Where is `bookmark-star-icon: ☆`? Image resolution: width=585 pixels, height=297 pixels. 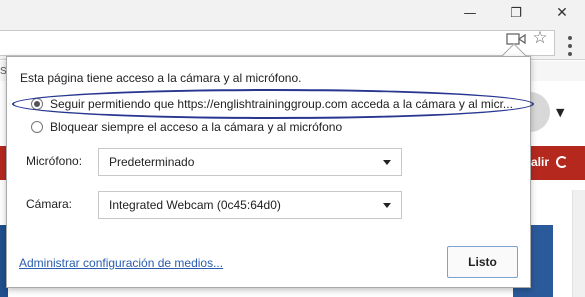 bookmark-star-icon: ☆ is located at coordinates (540, 38).